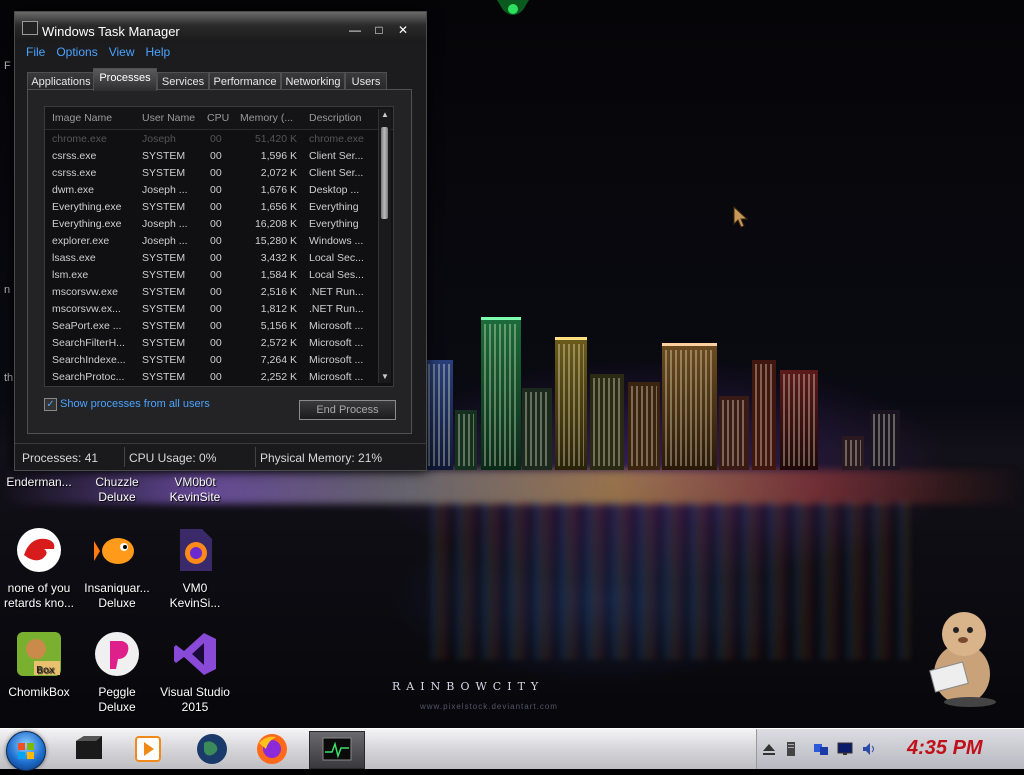 This screenshot has height=775, width=1024. I want to click on scroll-down-icon: ▼, so click(385, 377).